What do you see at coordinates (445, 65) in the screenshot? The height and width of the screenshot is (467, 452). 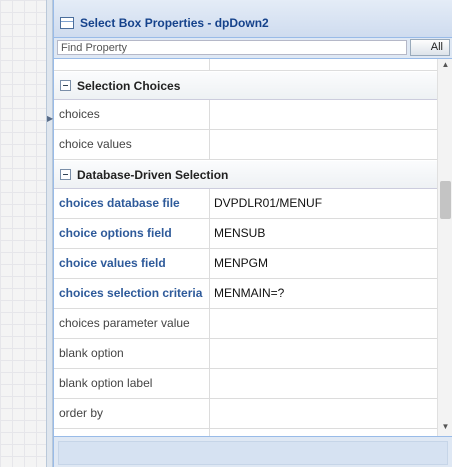 I see `scroll-up-arrow-icon: ▲` at bounding box center [445, 65].